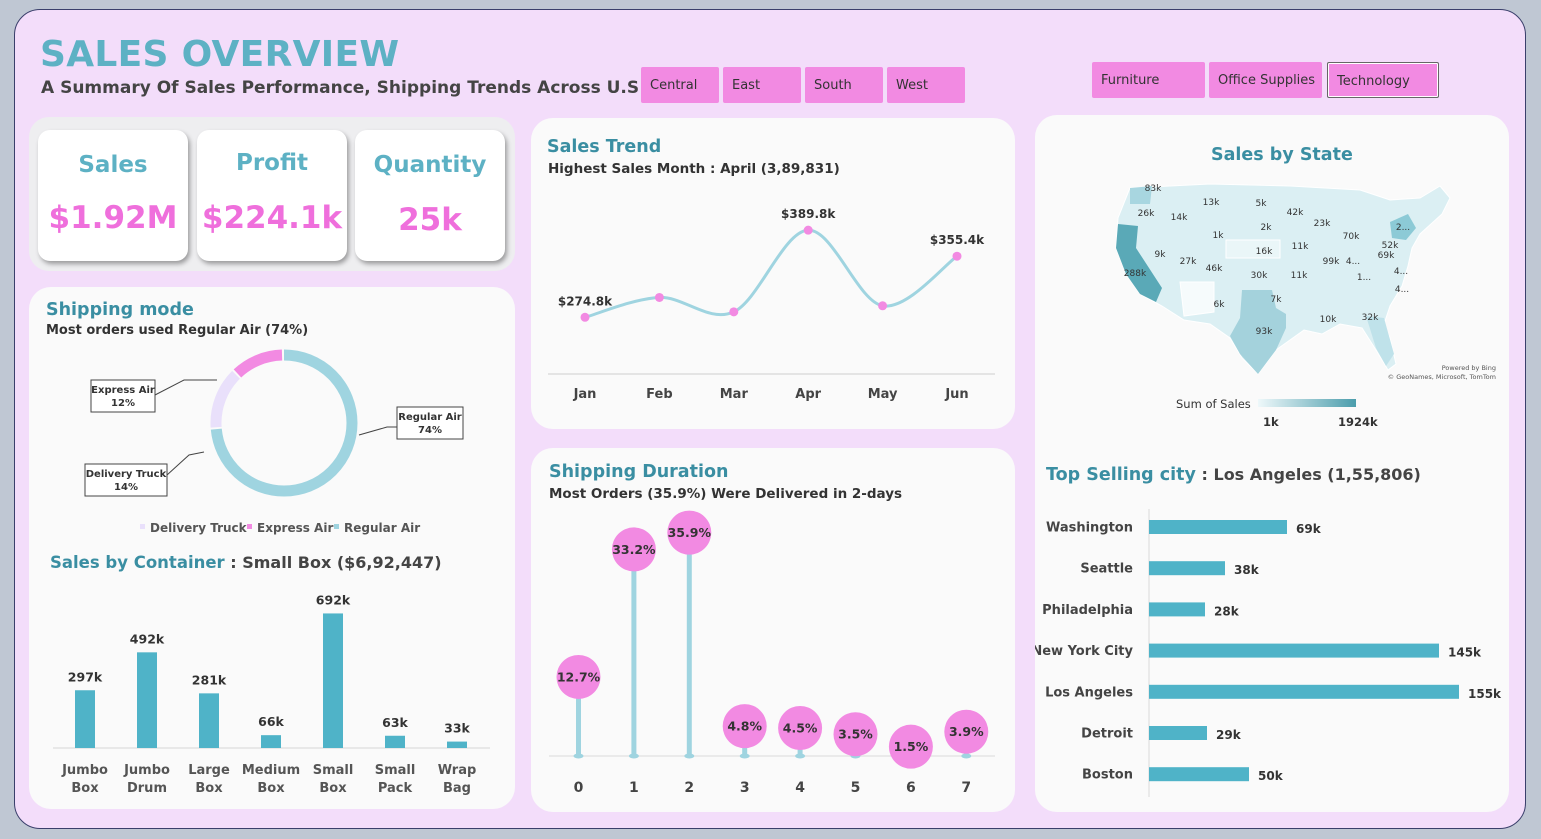 The width and height of the screenshot is (1541, 839). Describe the element at coordinates (1469, 368) in the screenshot. I see `map-credit-bing: Powered by Bing` at that location.